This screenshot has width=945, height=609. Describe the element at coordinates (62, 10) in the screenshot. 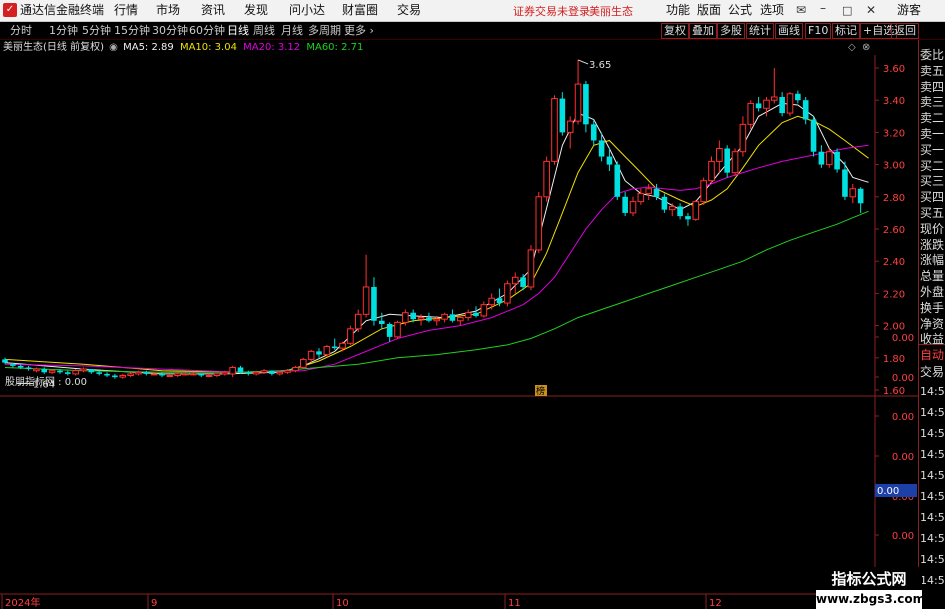

I see `app-title: 通达信金融终端` at that location.